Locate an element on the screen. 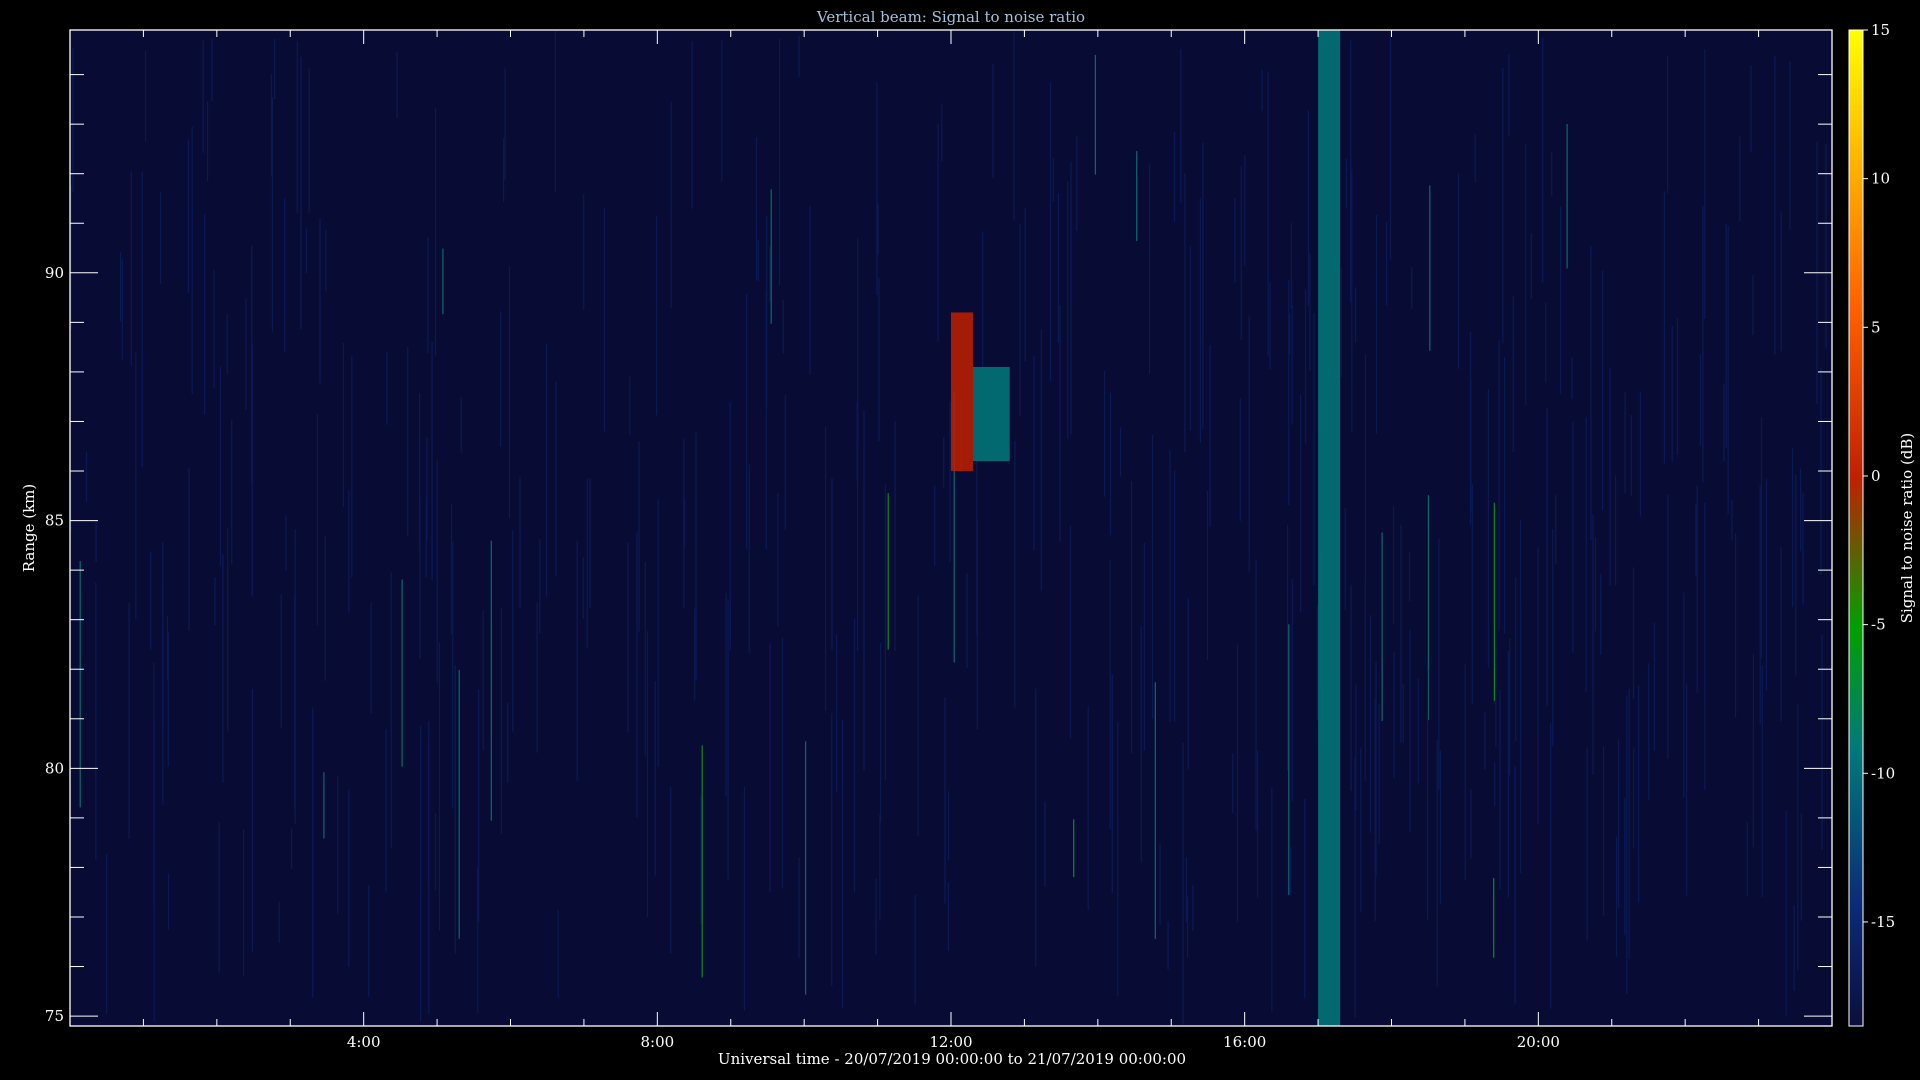  y-tick-label: 90 is located at coordinates (54, 273).